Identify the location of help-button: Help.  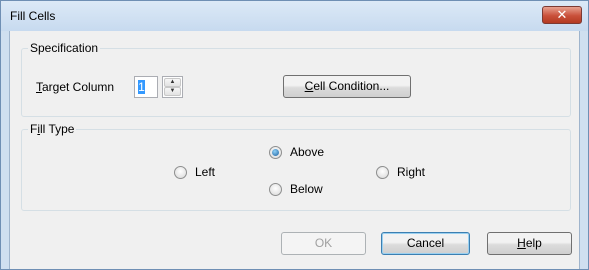
(529, 243).